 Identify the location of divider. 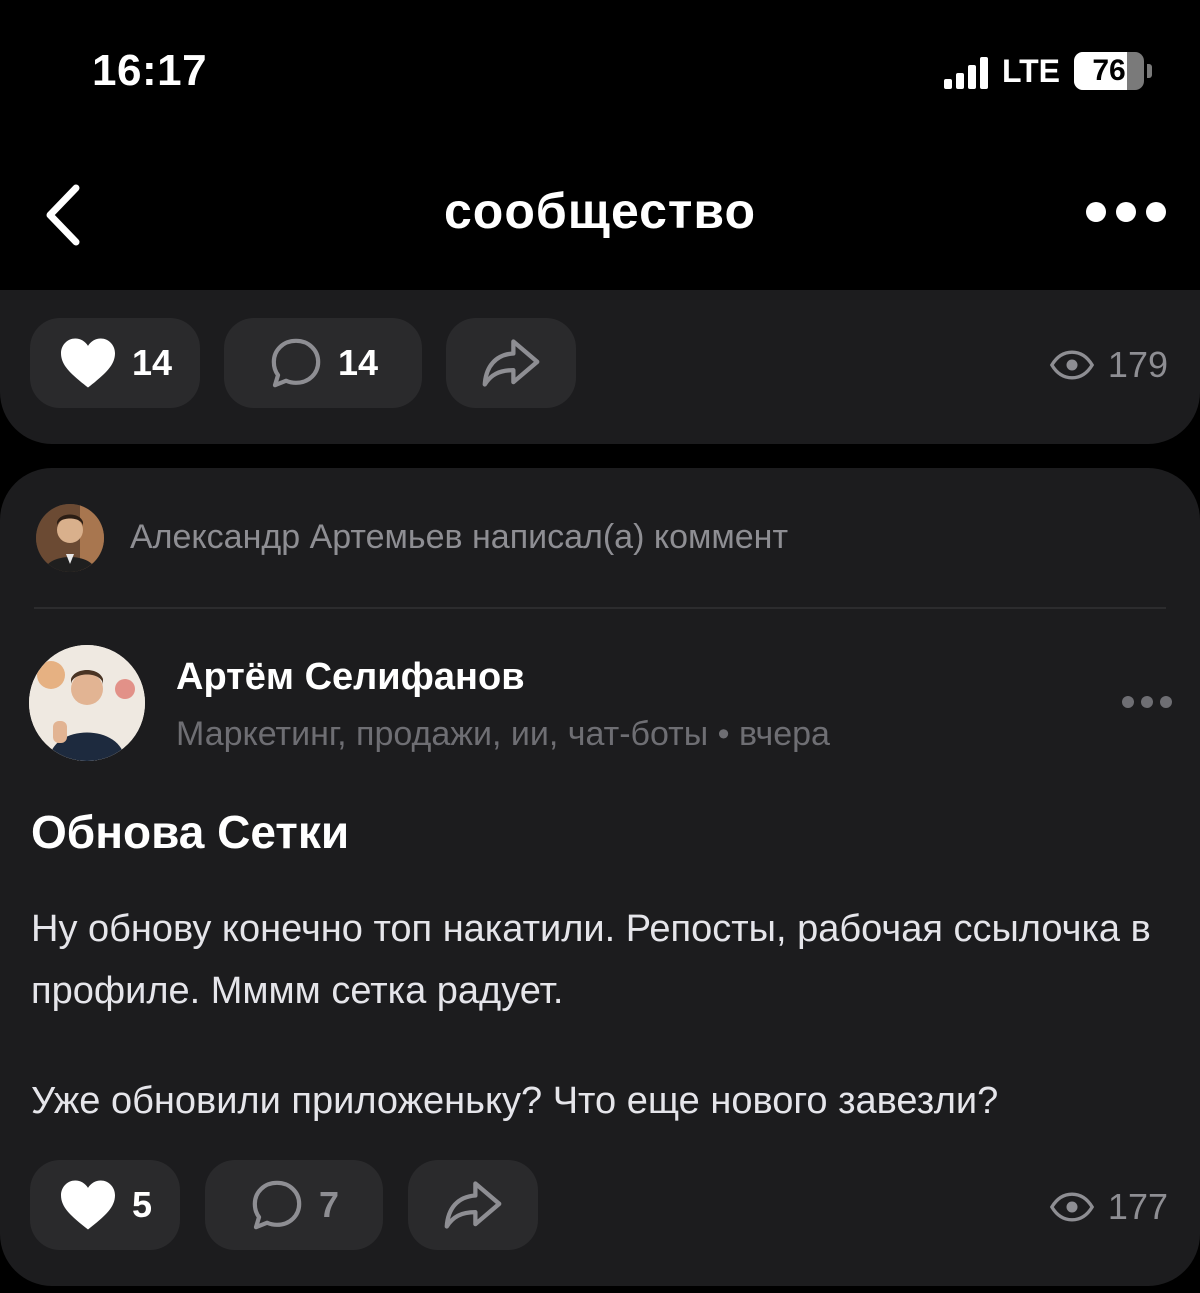
(600, 608).